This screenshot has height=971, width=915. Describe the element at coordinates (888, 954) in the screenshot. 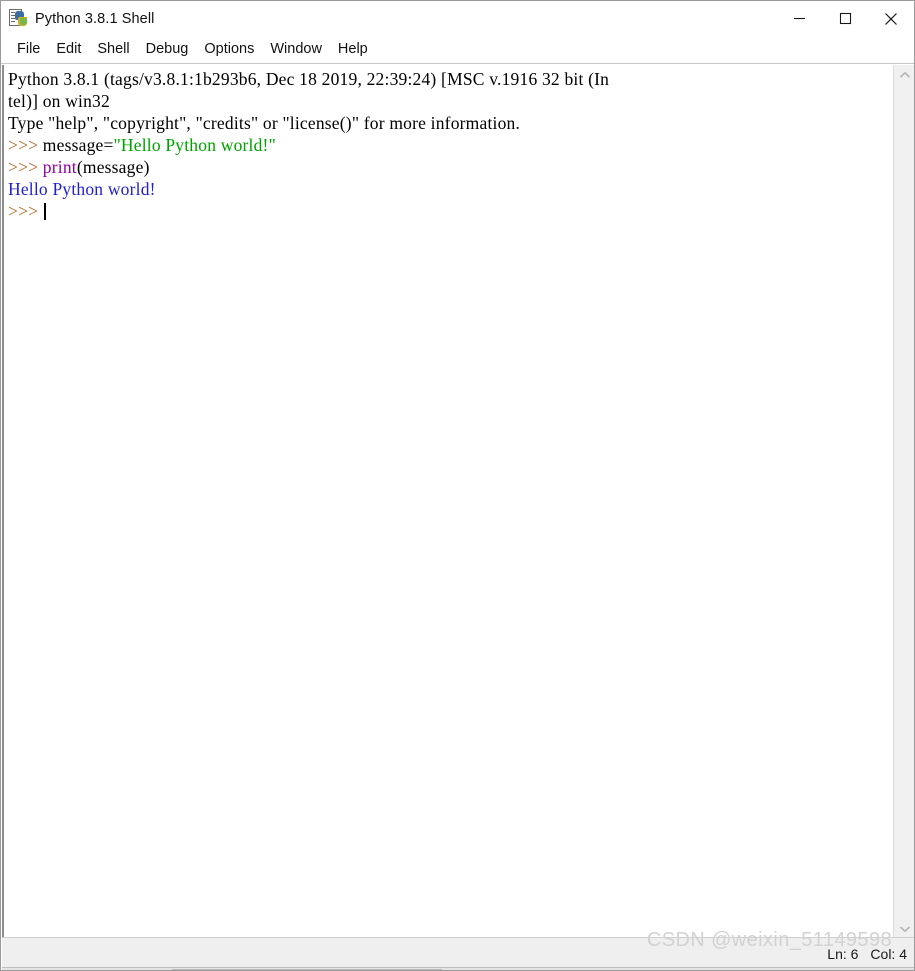

I see `column-indicator: Col: 4` at that location.